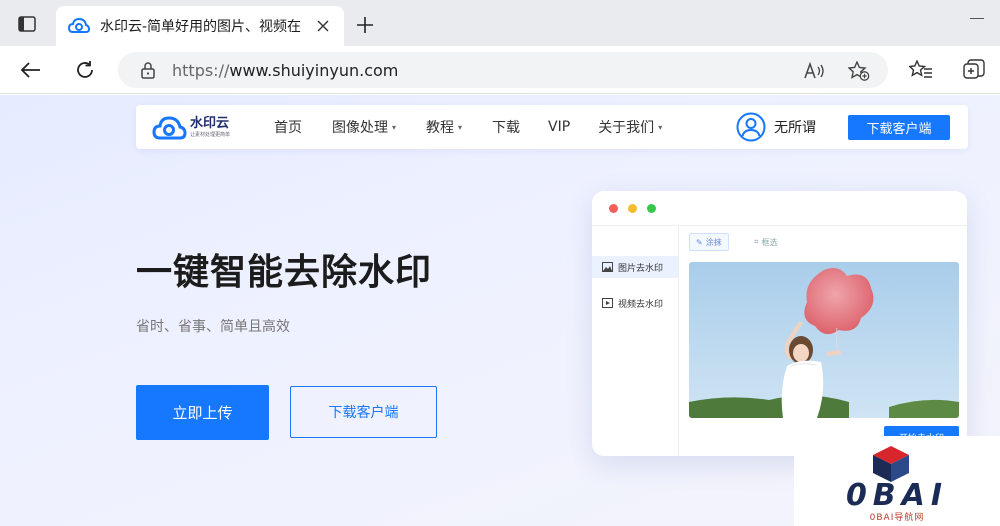  Describe the element at coordinates (635, 267) in the screenshot. I see `preview-side-item-image: 图片去水印` at that location.